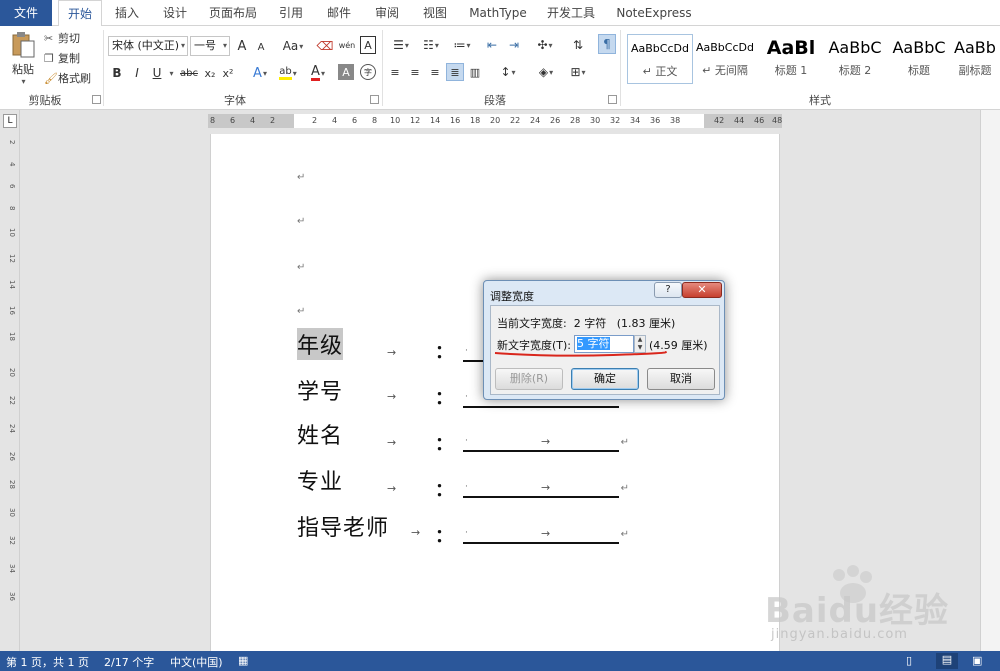  What do you see at coordinates (401, 45) in the screenshot?
I see `bullets-icon: ☰ ▾` at bounding box center [401, 45].